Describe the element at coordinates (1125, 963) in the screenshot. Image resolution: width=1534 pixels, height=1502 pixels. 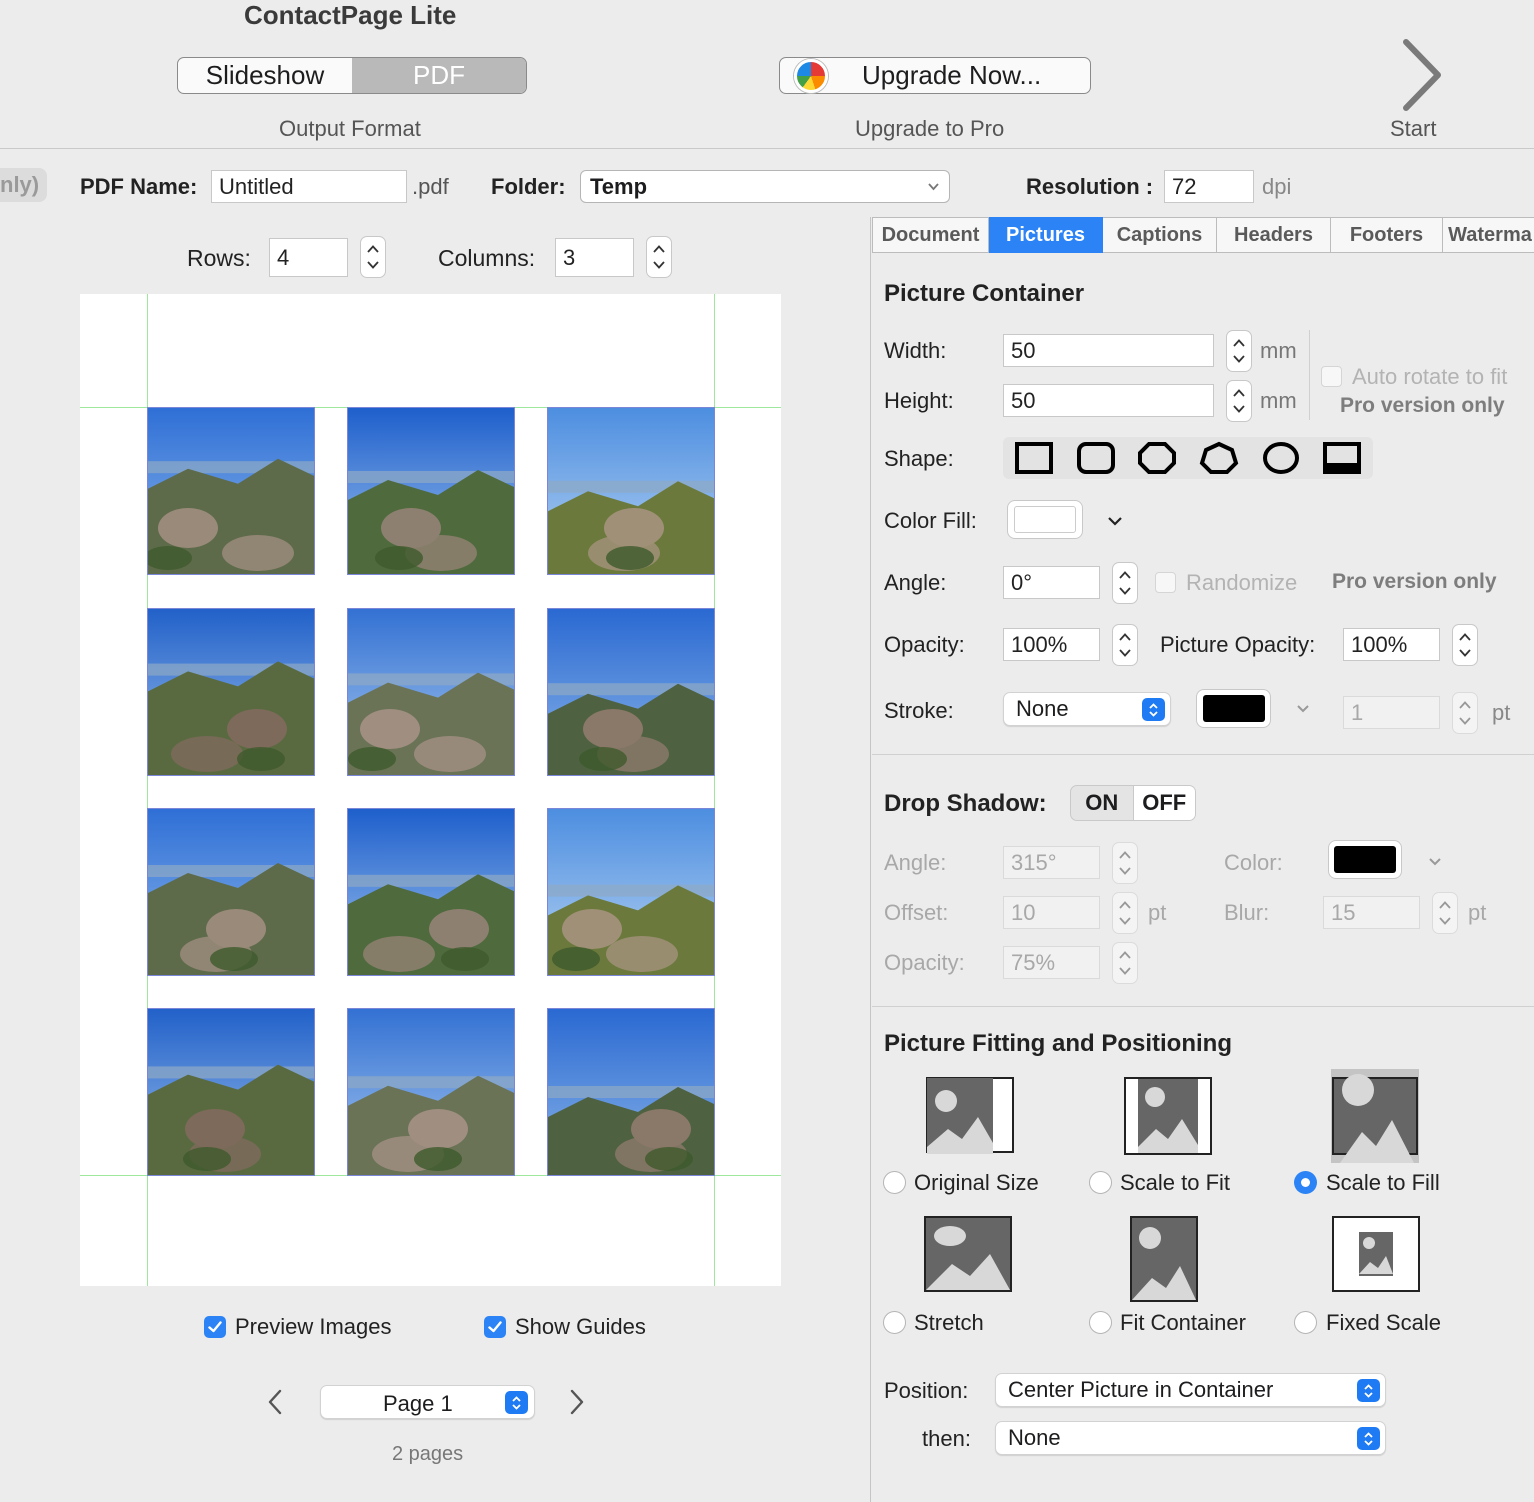
I see `shadow-opacity-stepper` at that location.